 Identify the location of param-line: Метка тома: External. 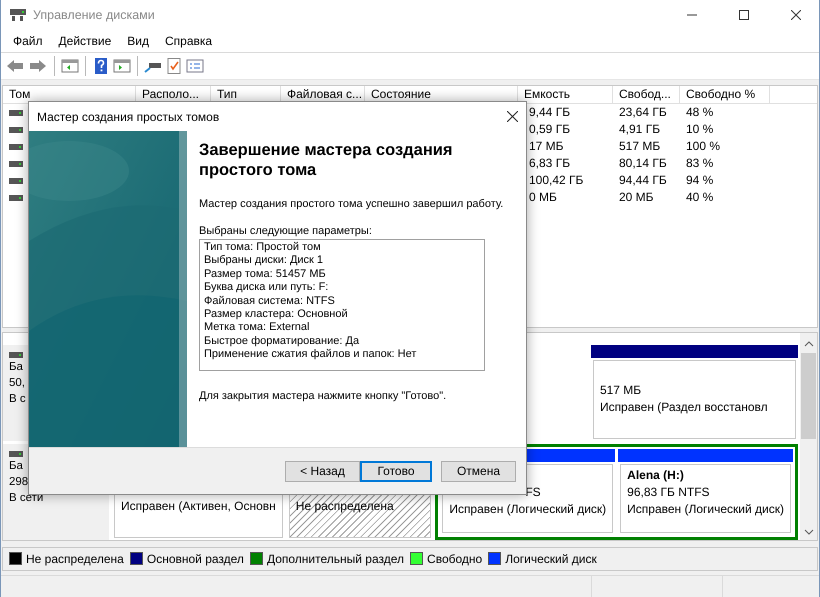
(257, 328).